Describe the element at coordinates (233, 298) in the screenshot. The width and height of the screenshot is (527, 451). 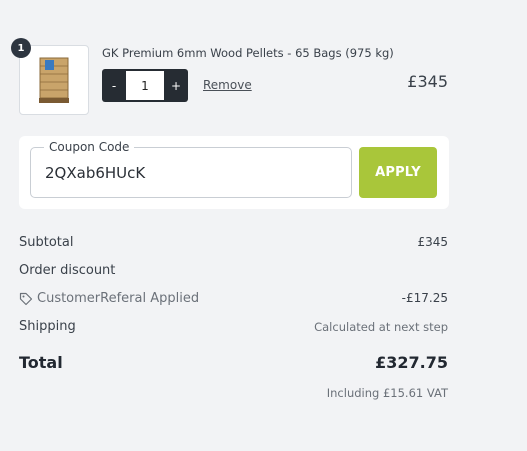
I see `discount-row: CustomerReferal Applied -£17.25` at that location.